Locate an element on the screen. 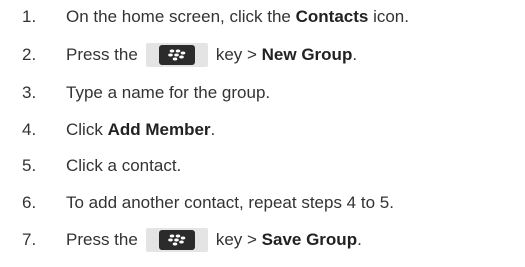  new-group-label: New Group is located at coordinates (307, 54).